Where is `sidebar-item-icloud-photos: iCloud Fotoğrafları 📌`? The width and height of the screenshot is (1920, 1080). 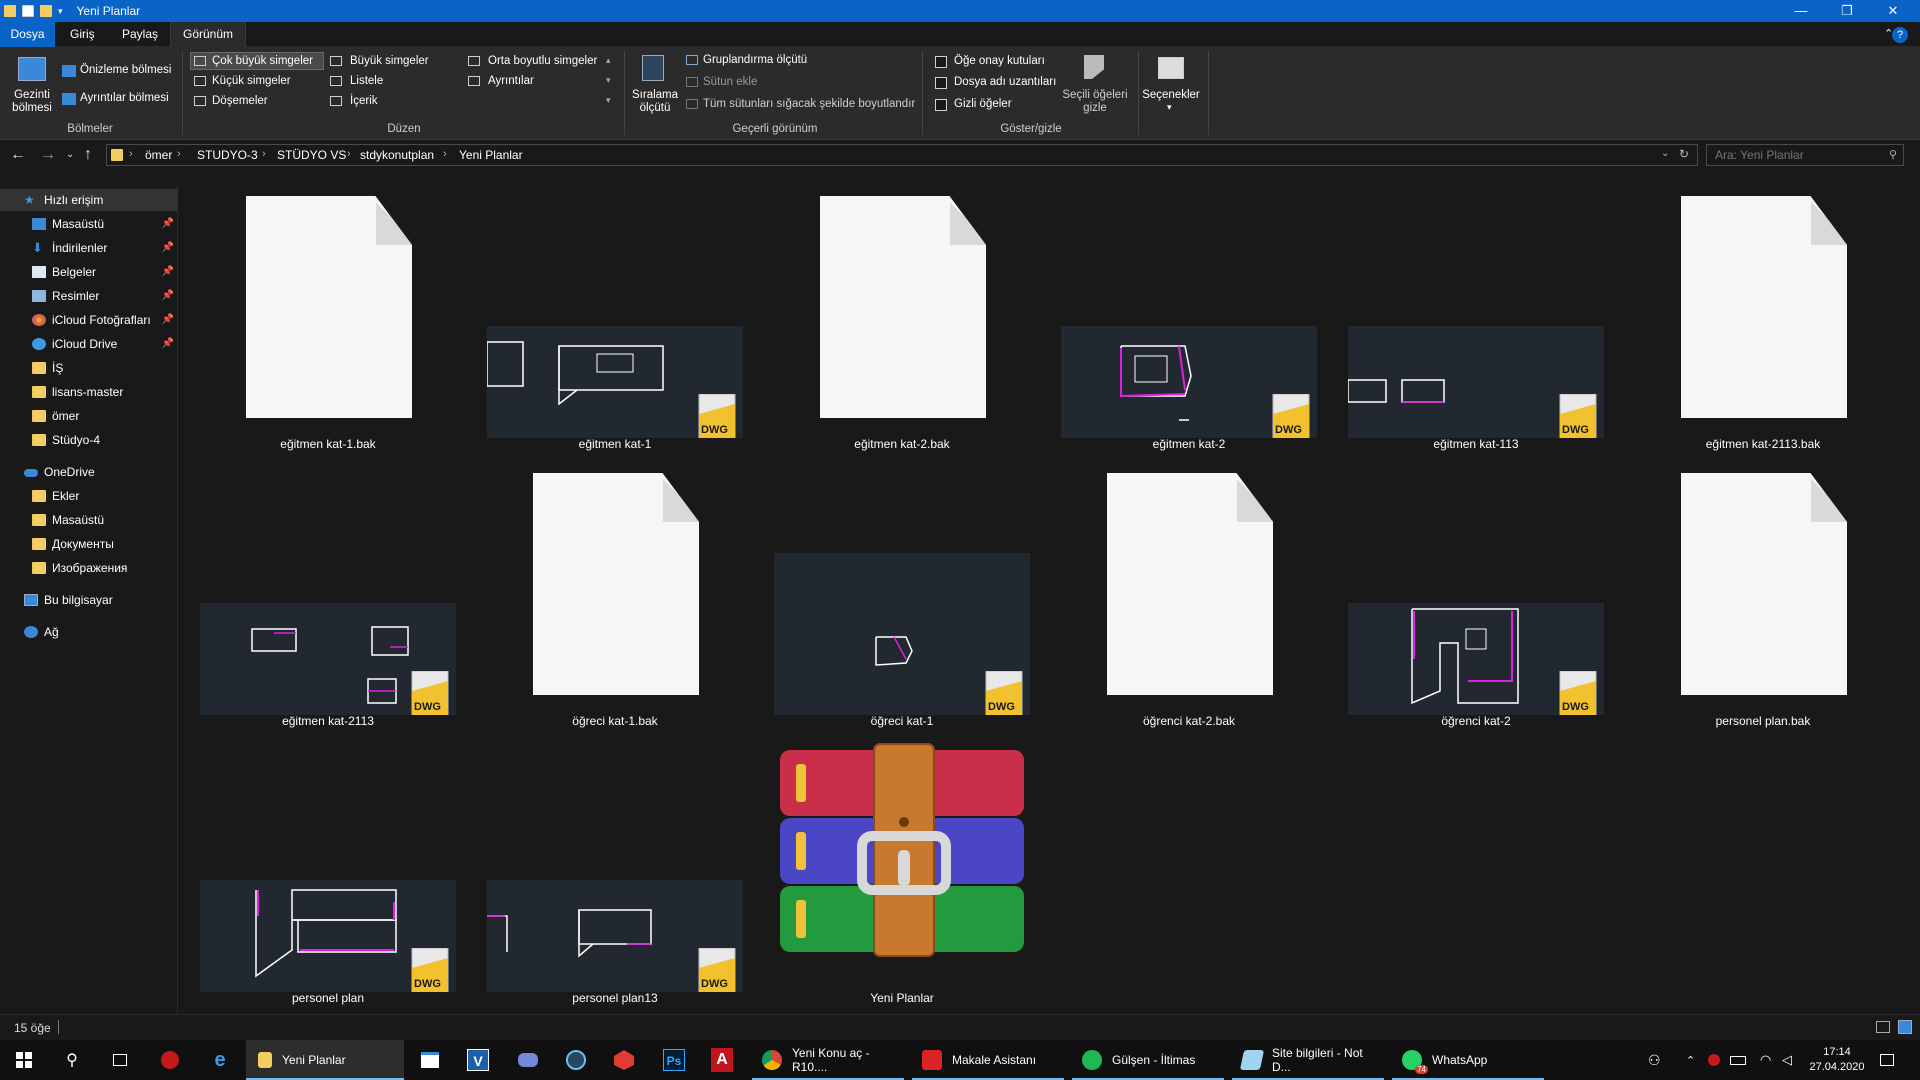 sidebar-item-icloud-photos: iCloud Fotoğrafları 📌 is located at coordinates (89, 320).